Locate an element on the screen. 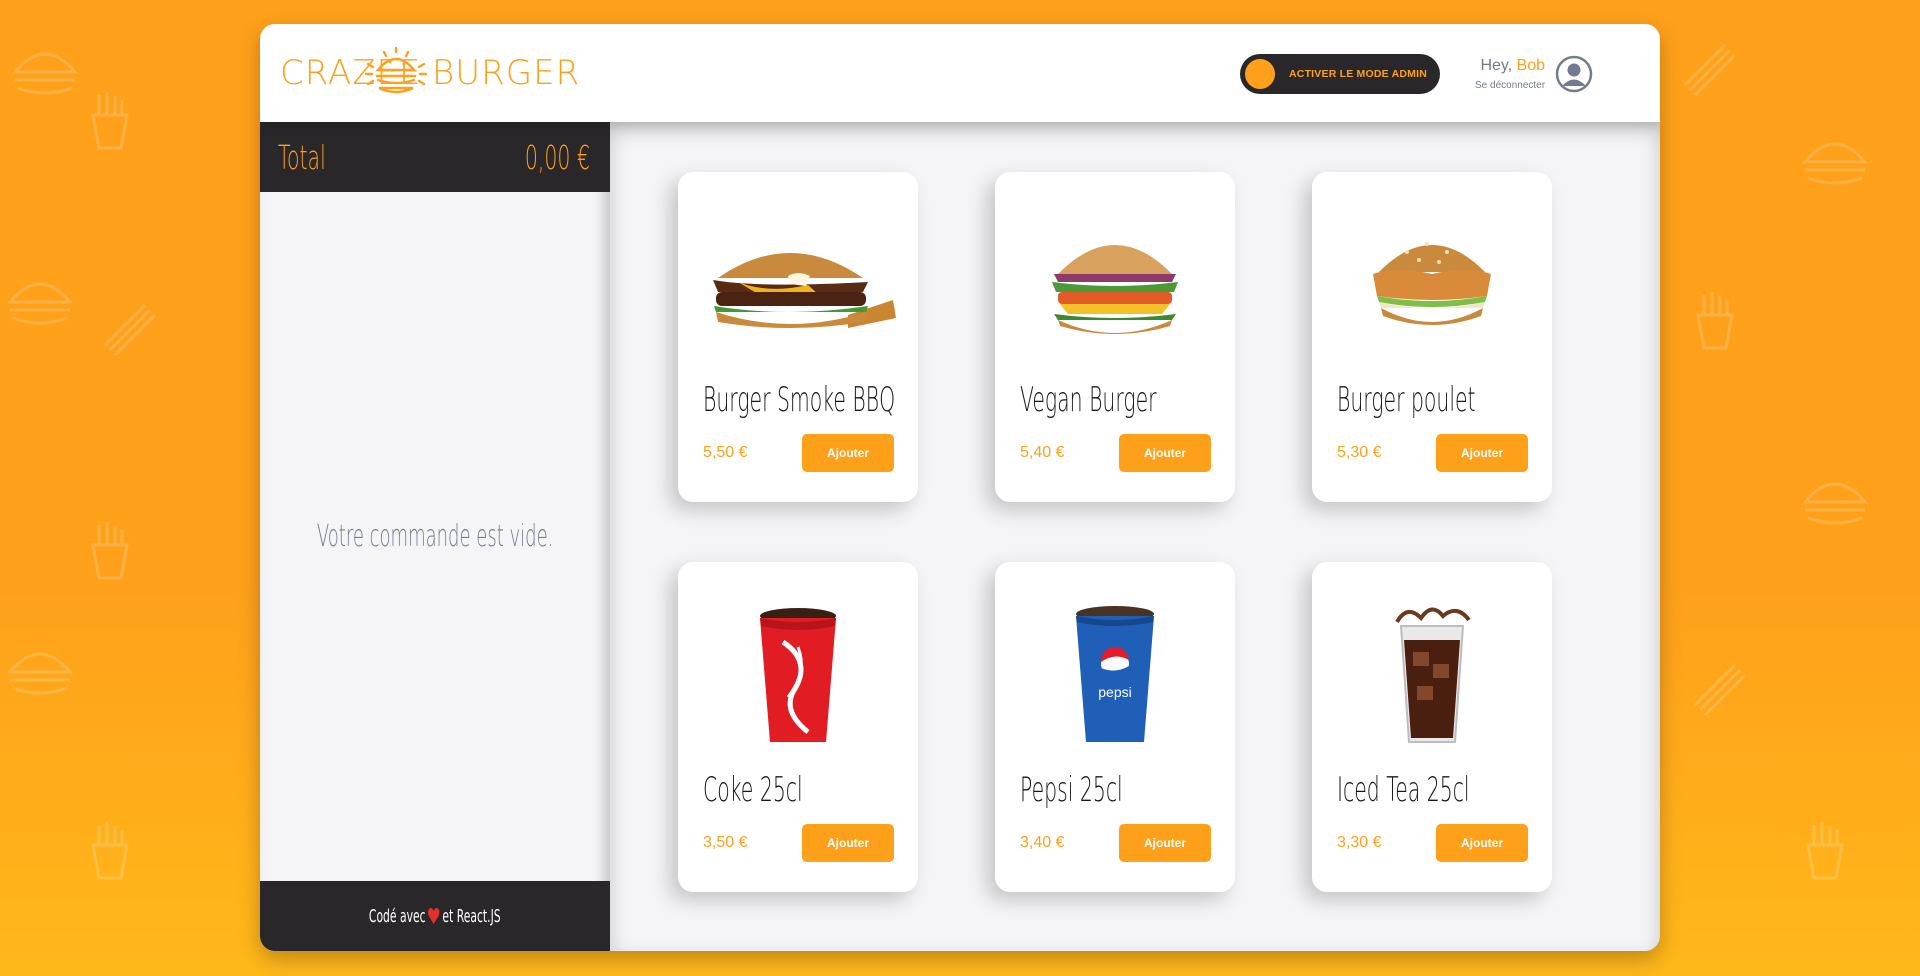  product-image: pepsi is located at coordinates (1115, 674).